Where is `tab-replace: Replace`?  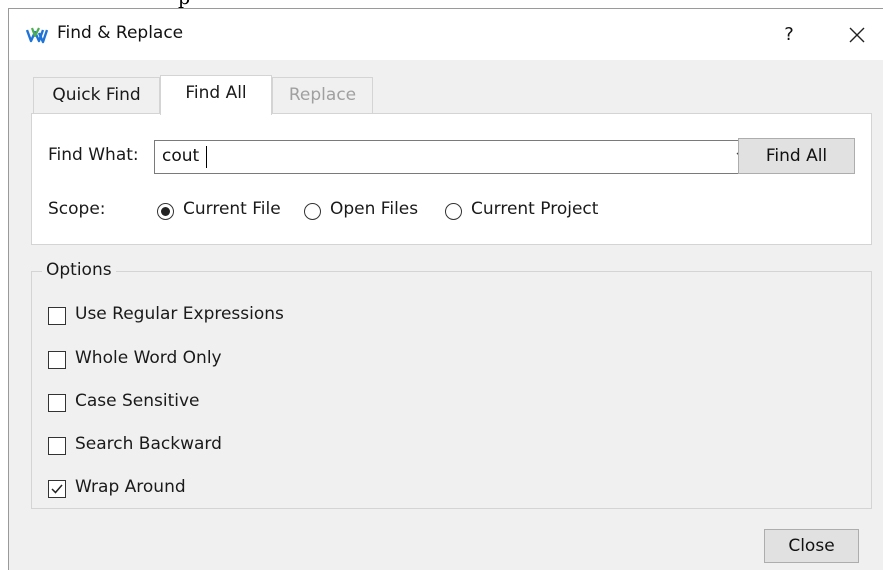 tab-replace: Replace is located at coordinates (322, 96).